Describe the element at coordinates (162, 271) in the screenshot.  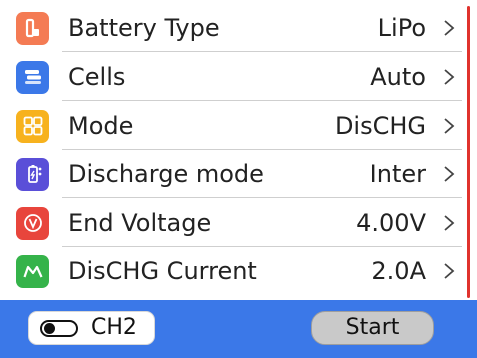
I see `menu-item-label: DisCHG Current` at that location.